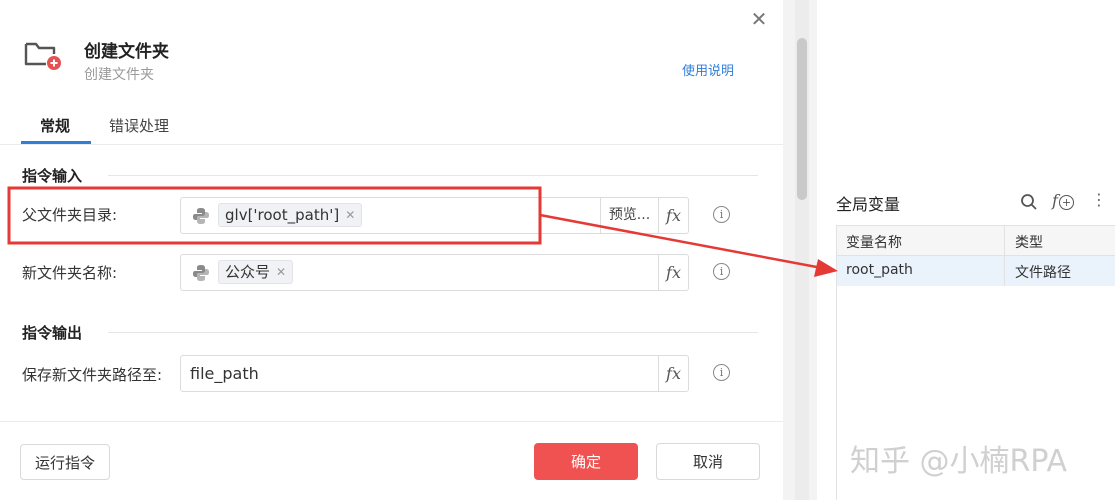 The height and width of the screenshot is (500, 1115). I want to click on variable-chip: 公众号 ✕, so click(256, 272).